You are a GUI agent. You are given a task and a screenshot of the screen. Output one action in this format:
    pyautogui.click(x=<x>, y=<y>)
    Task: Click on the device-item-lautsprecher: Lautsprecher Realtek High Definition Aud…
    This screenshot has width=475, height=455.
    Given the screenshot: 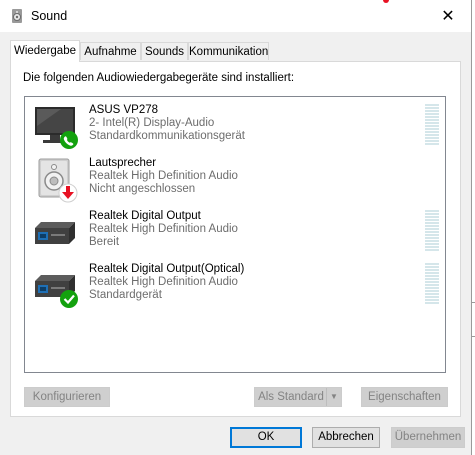 What is the action you would take?
    pyautogui.click(x=235, y=183)
    